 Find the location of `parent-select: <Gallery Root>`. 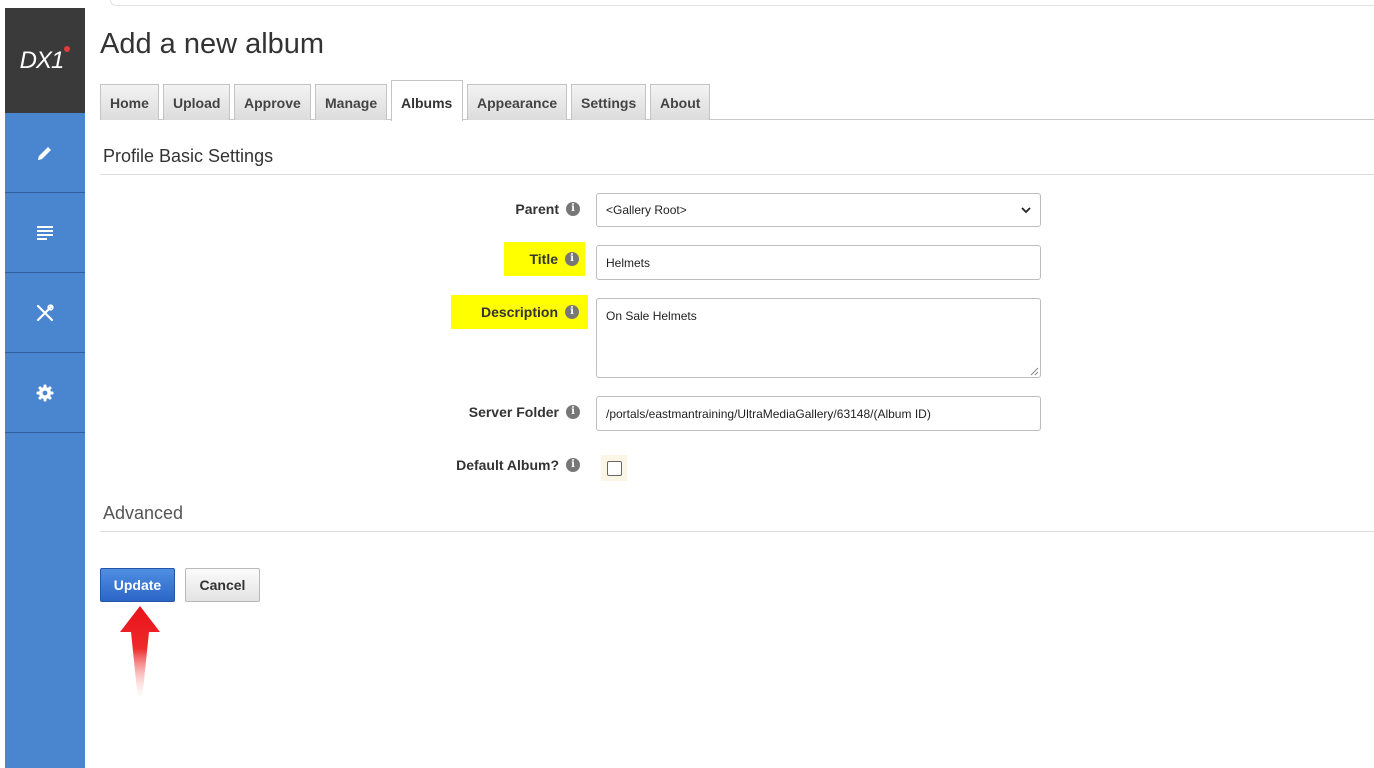

parent-select: <Gallery Root> is located at coordinates (818, 210).